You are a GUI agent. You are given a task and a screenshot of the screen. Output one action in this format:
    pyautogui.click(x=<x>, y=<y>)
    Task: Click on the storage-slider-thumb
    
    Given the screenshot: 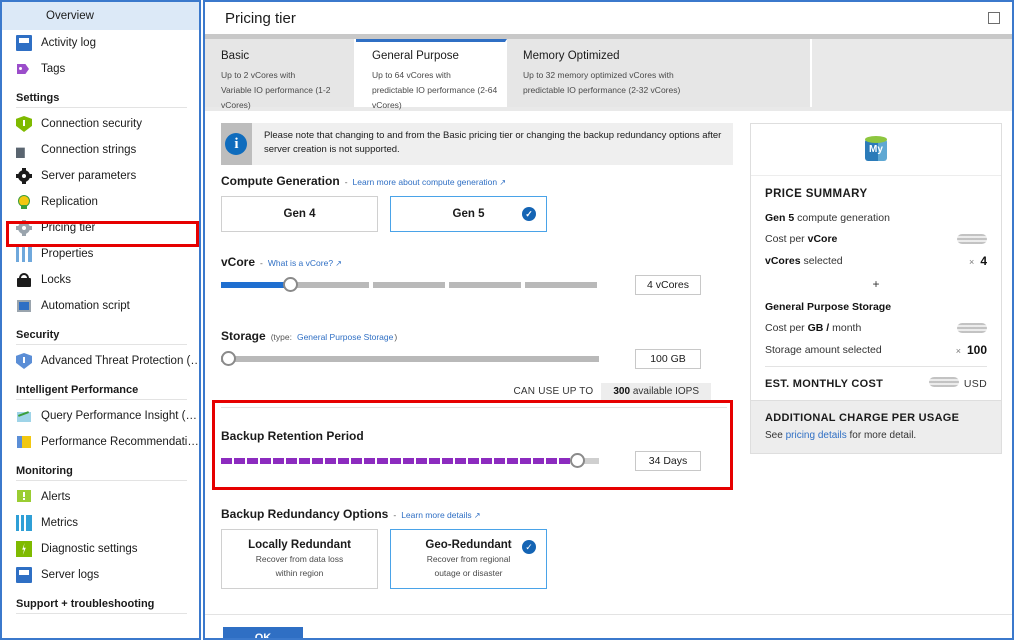 What is the action you would take?
    pyautogui.click(x=228, y=358)
    